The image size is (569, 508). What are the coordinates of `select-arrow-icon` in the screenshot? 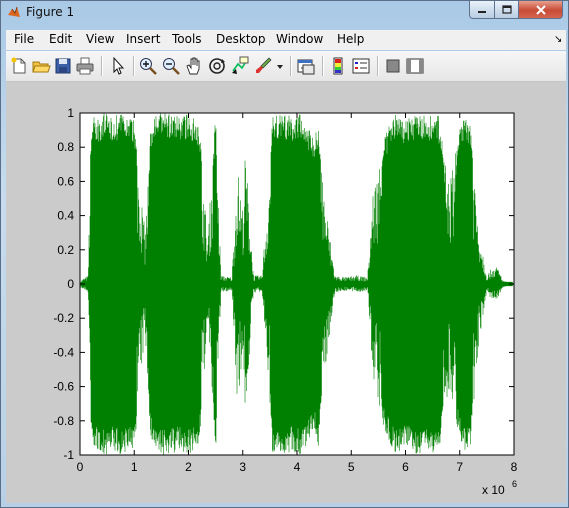 It's located at (118, 66).